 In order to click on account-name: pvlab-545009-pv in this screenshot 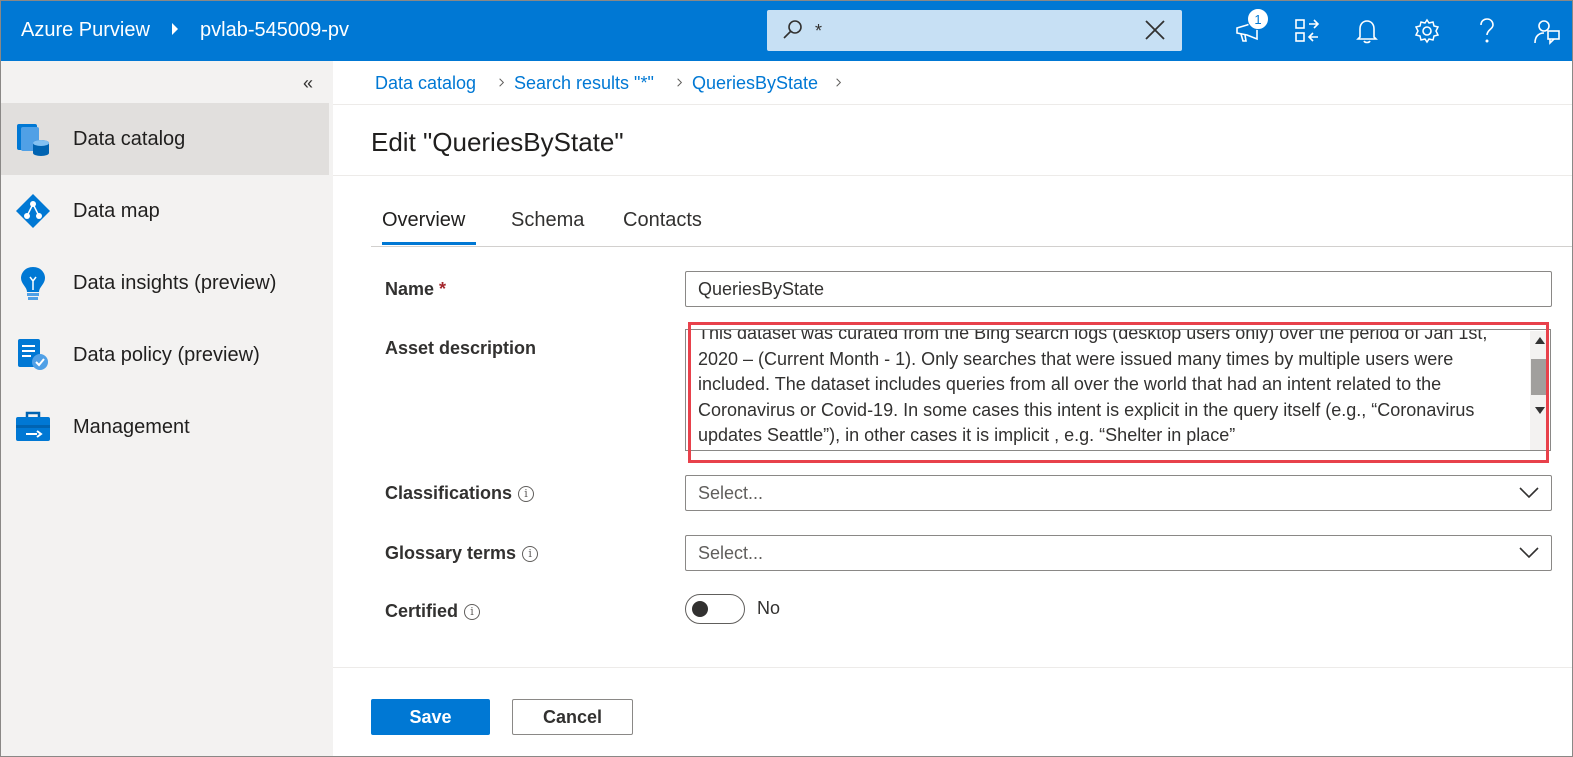, I will do `click(274, 30)`.